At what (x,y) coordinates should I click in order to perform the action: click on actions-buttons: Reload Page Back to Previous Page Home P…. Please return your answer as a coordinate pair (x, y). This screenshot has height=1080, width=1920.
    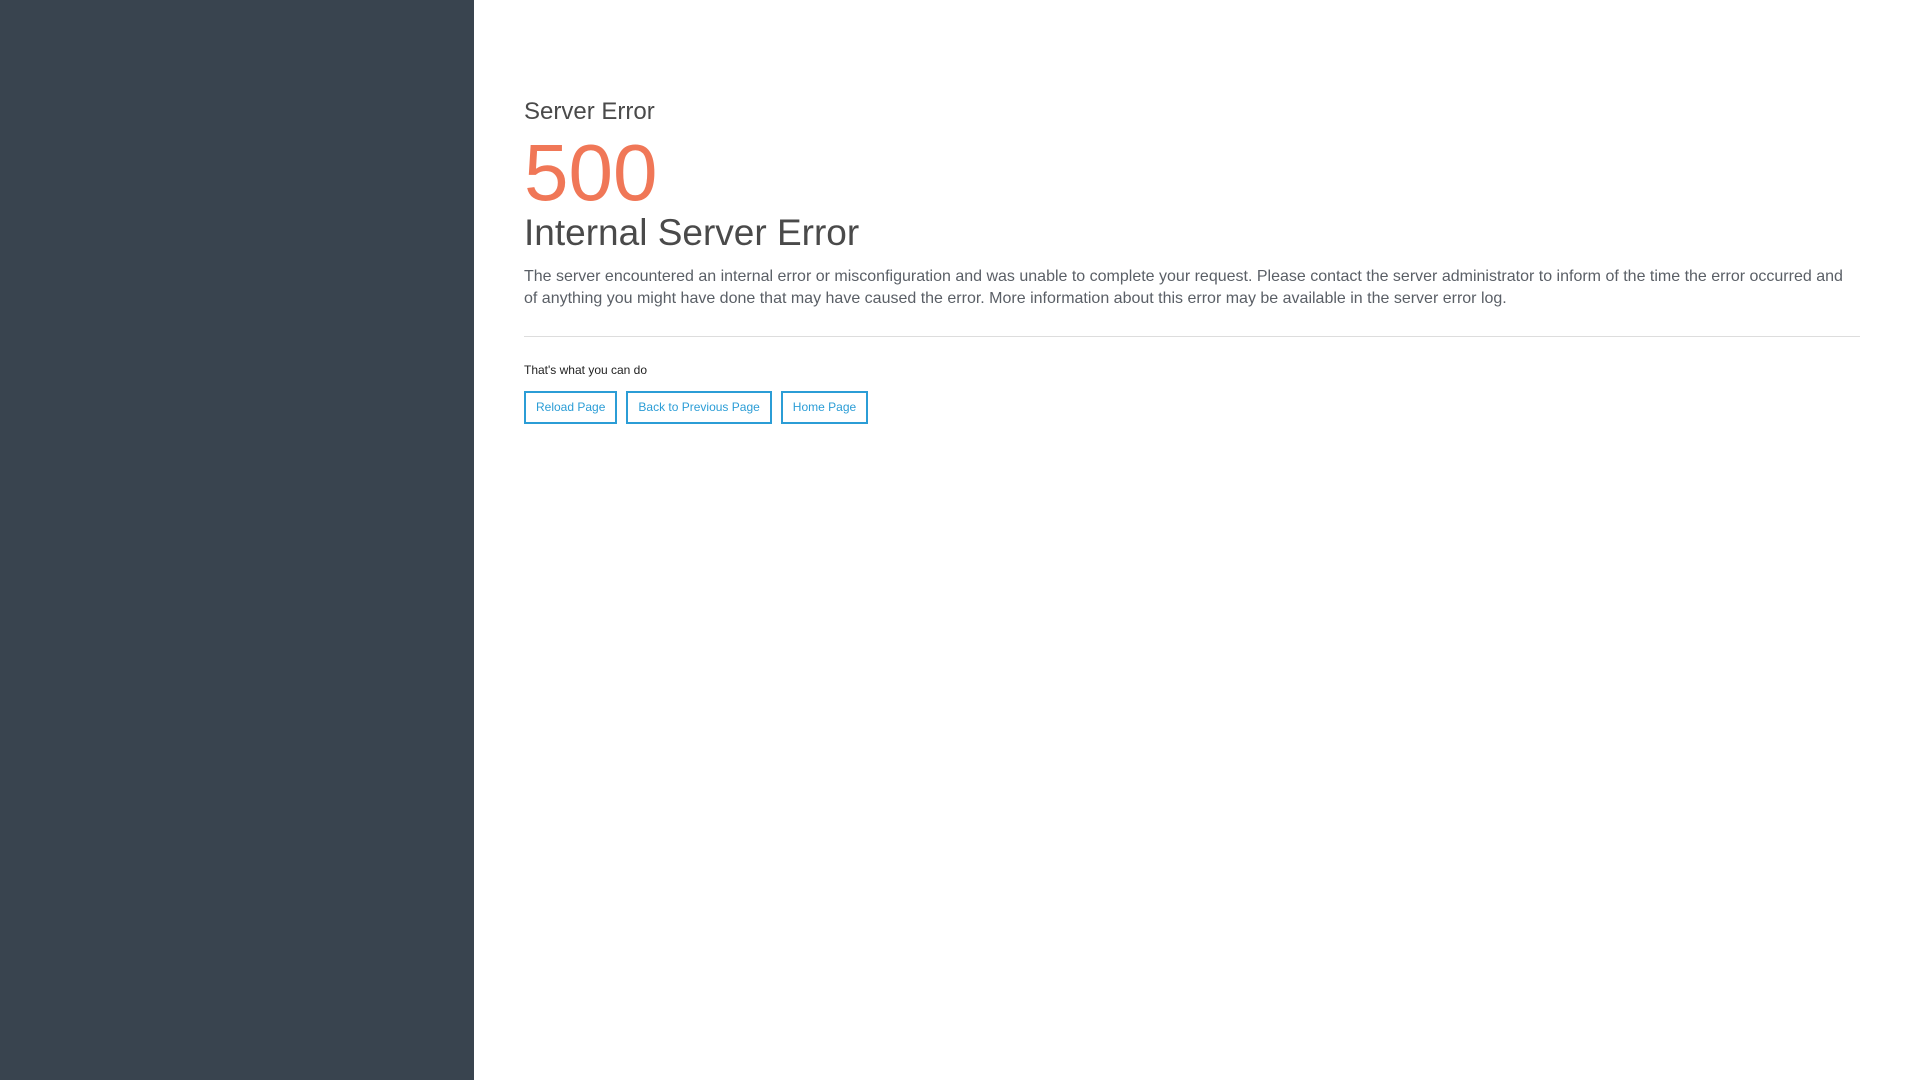
    Looking at the image, I should click on (1192, 407).